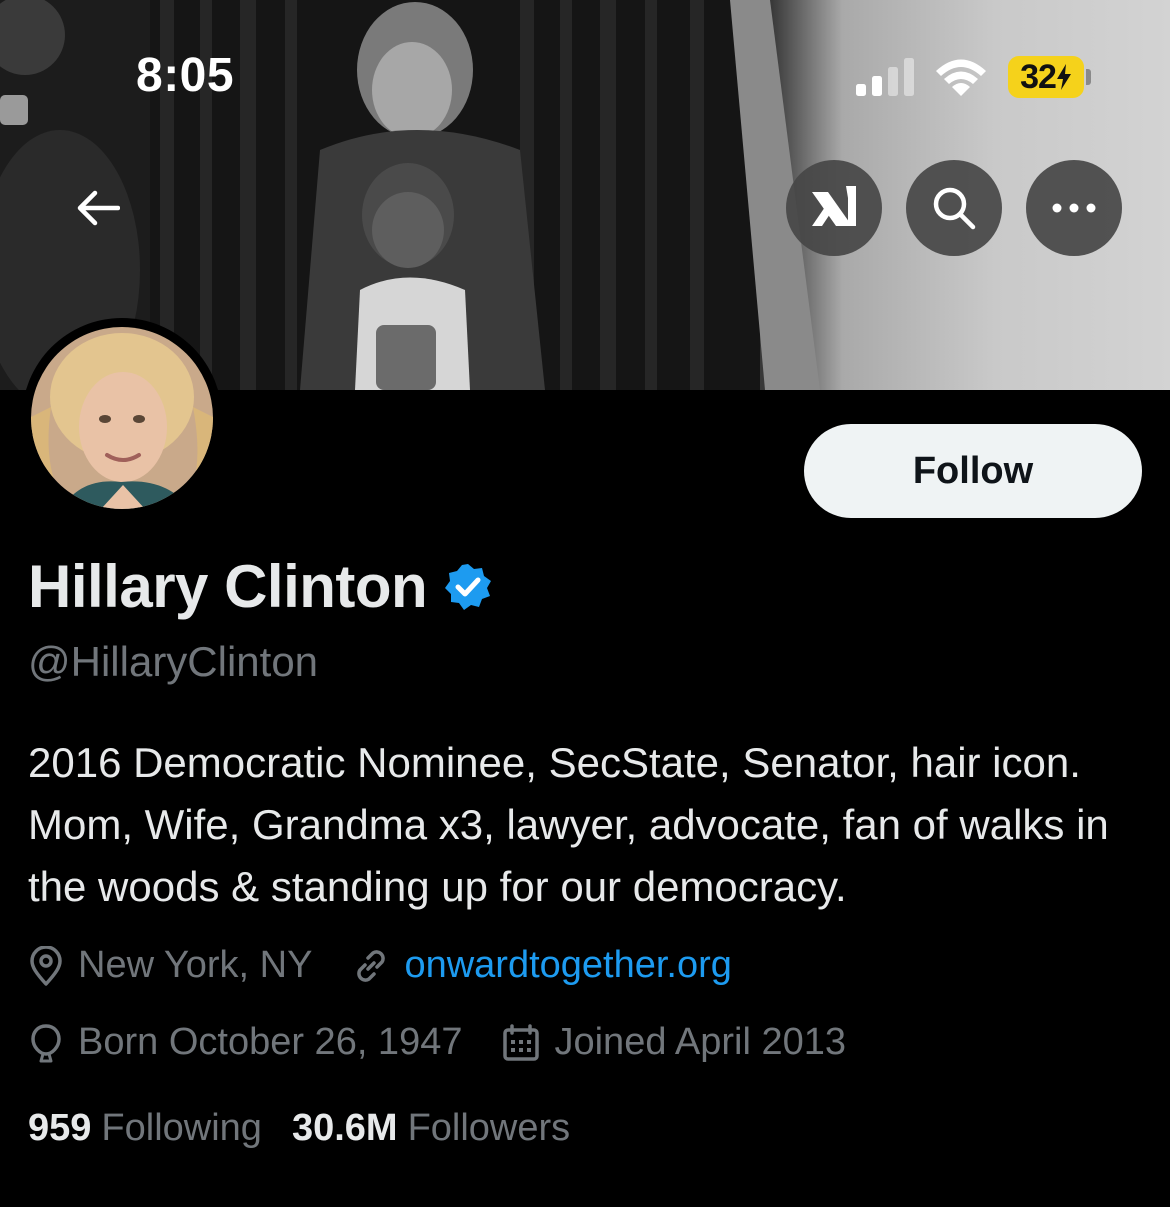  I want to click on grok-button, so click(834, 208).